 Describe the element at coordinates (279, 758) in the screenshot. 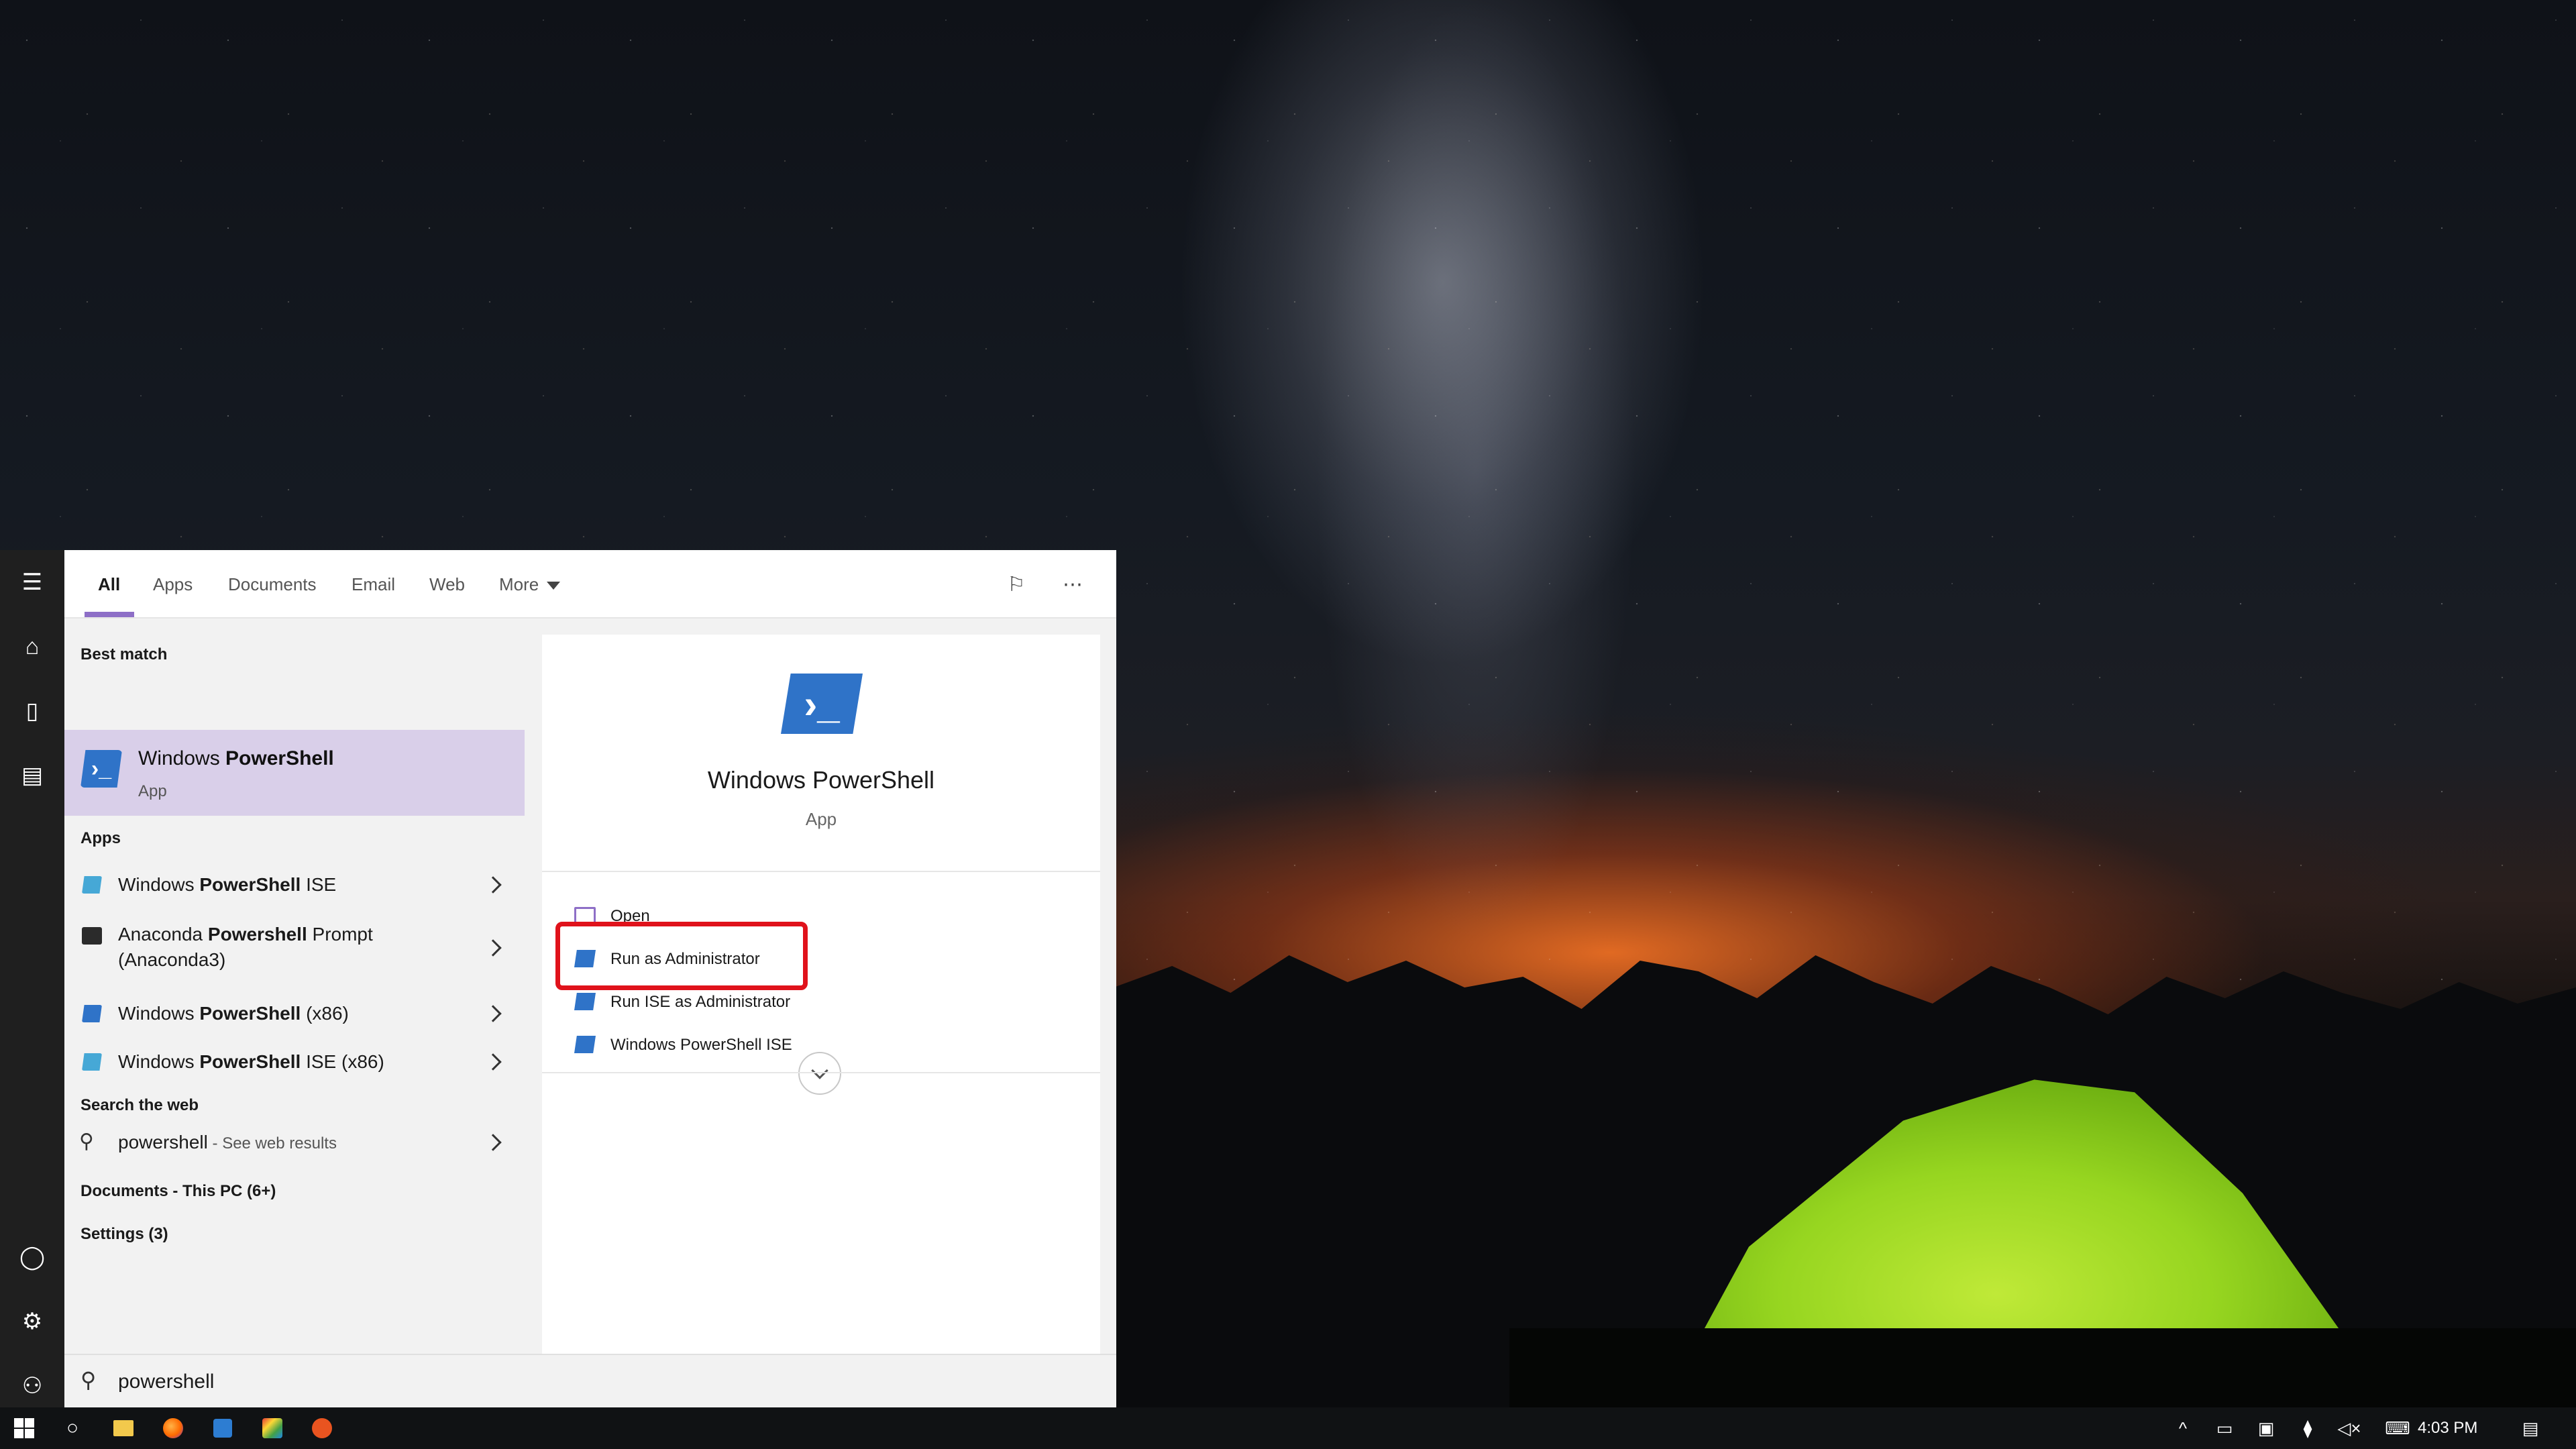

I see `title-bold: PowerShell` at that location.